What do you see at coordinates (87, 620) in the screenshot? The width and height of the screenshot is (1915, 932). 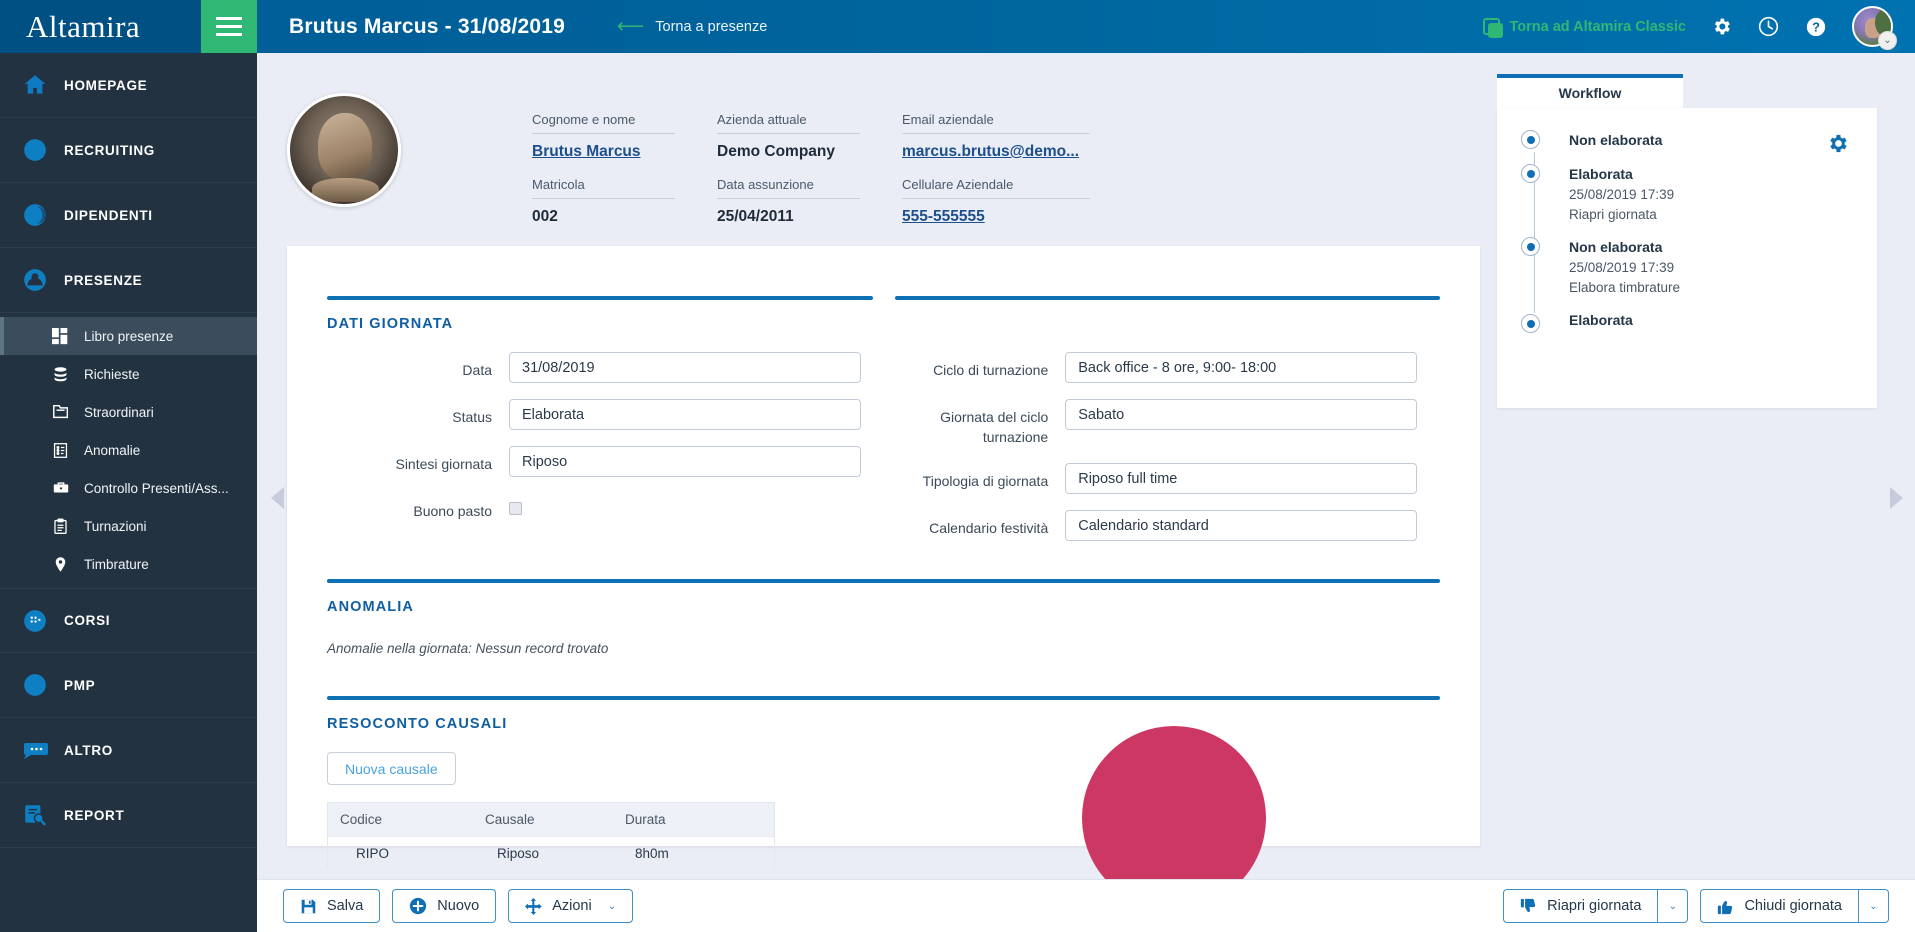 I see `sidebar-label-corsi: CORSI` at bounding box center [87, 620].